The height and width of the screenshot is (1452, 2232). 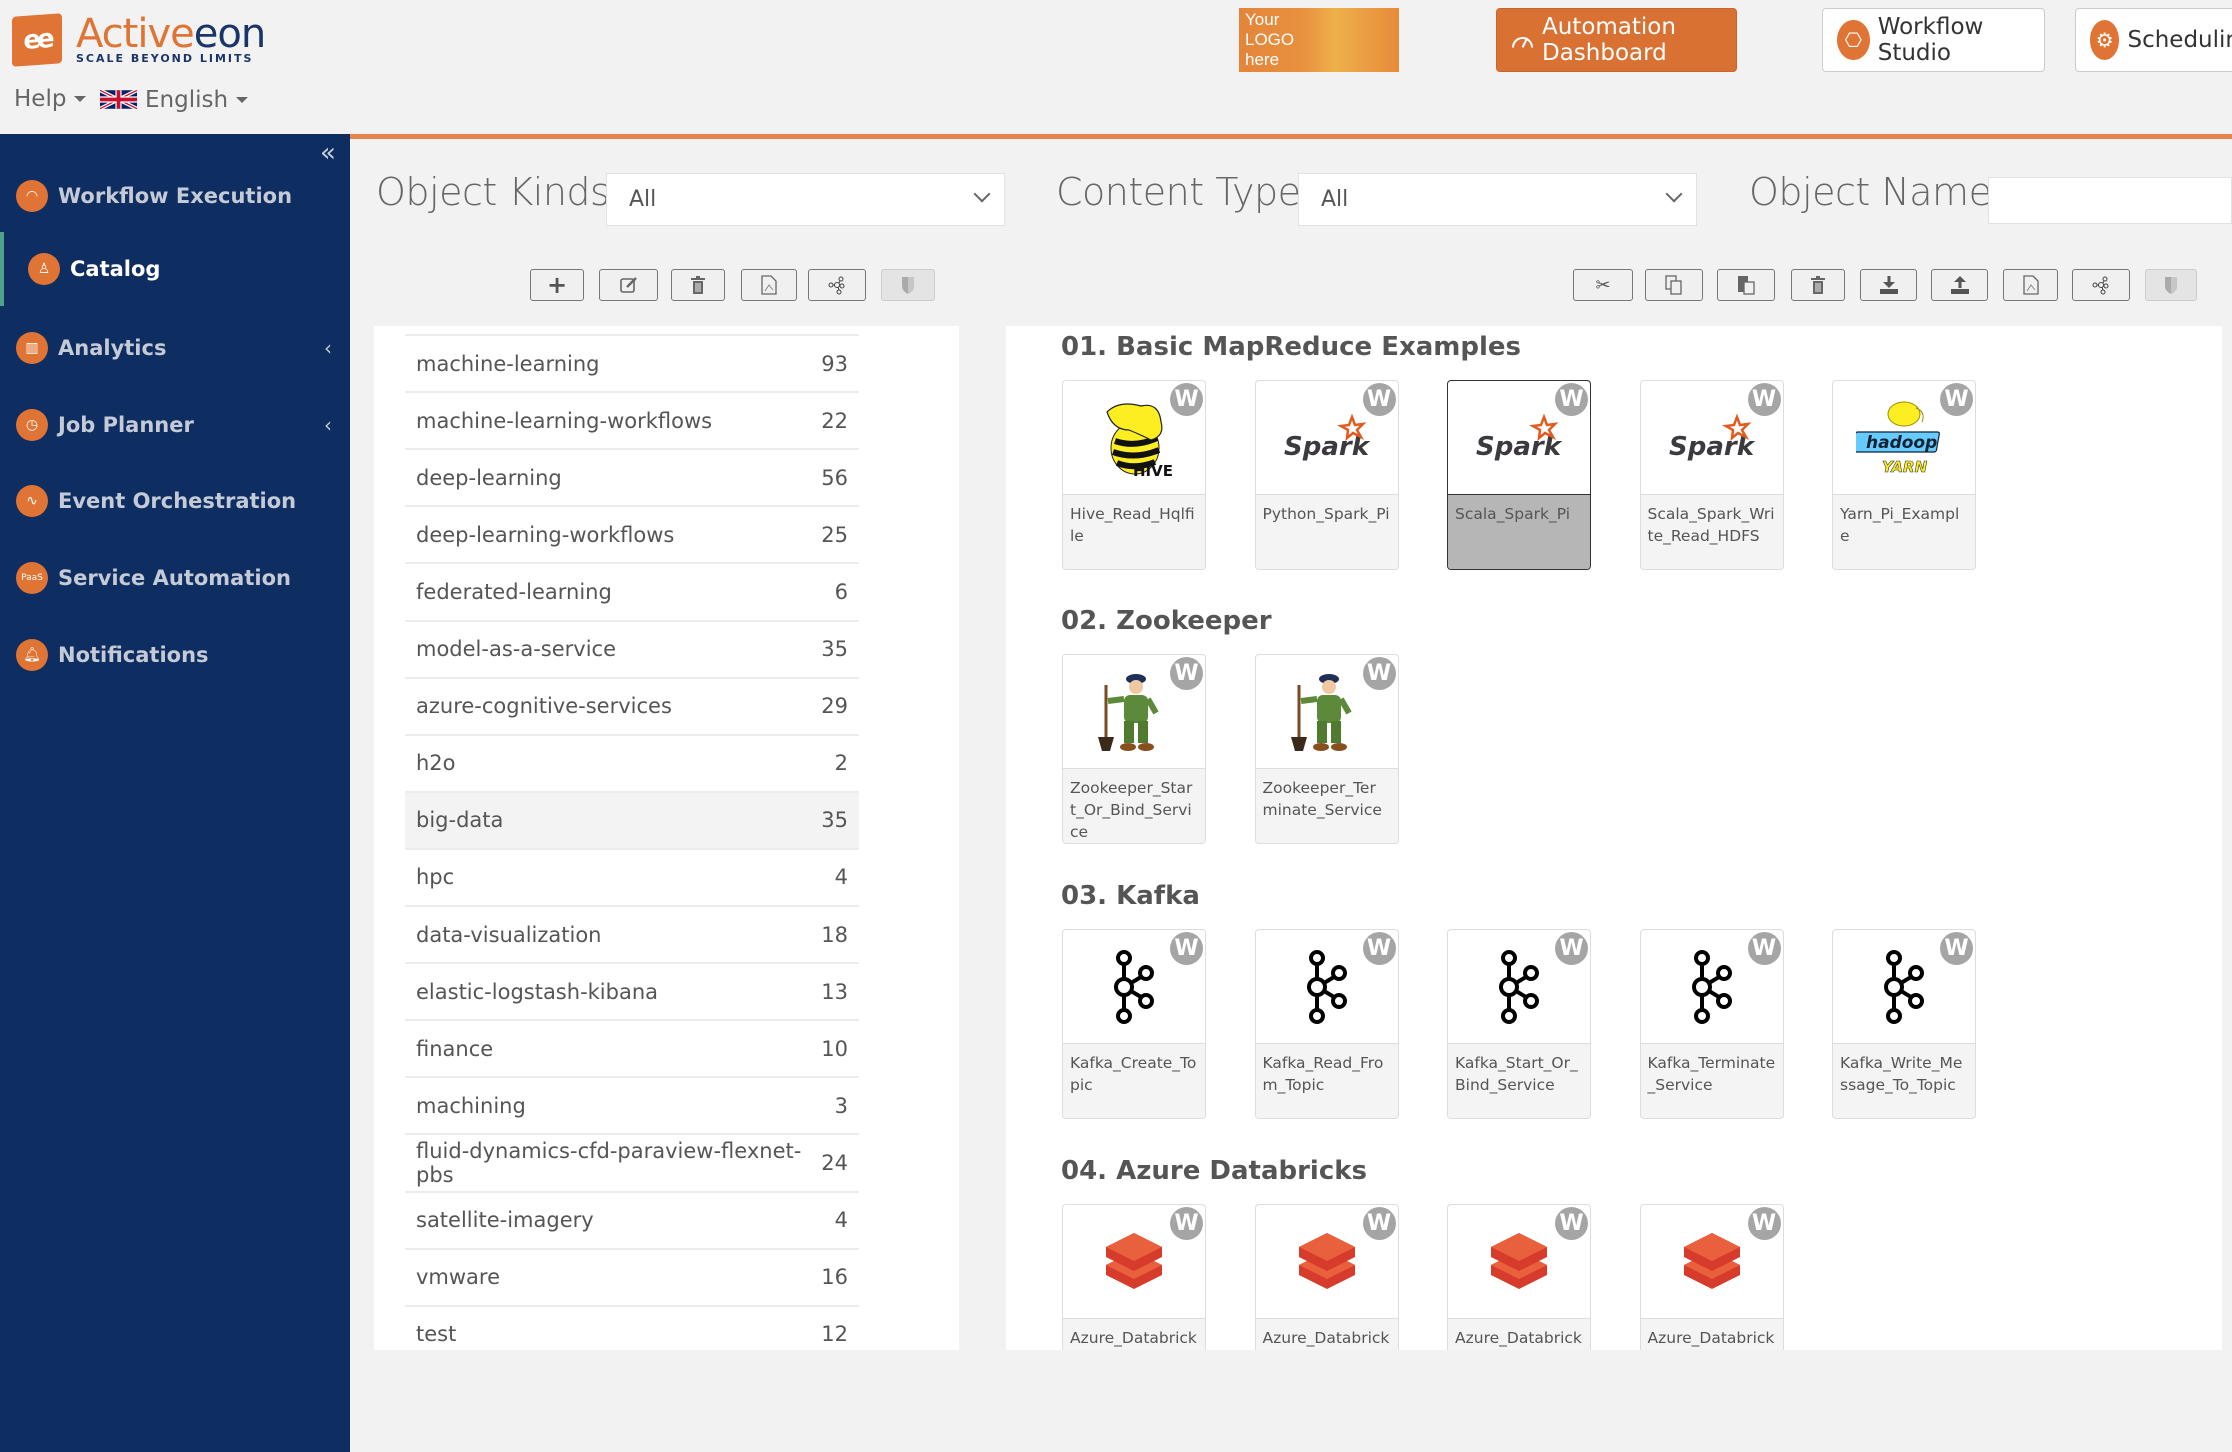 I want to click on bucket-access-control-button, so click(x=908, y=285).